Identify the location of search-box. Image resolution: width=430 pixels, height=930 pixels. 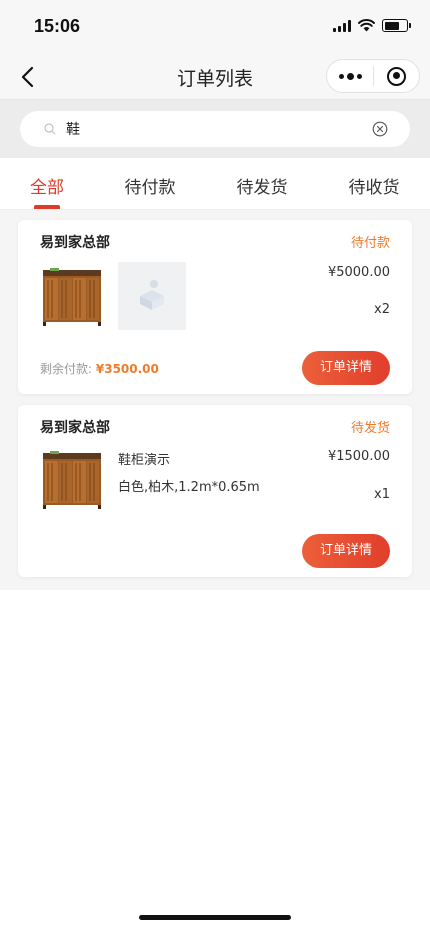
(215, 129).